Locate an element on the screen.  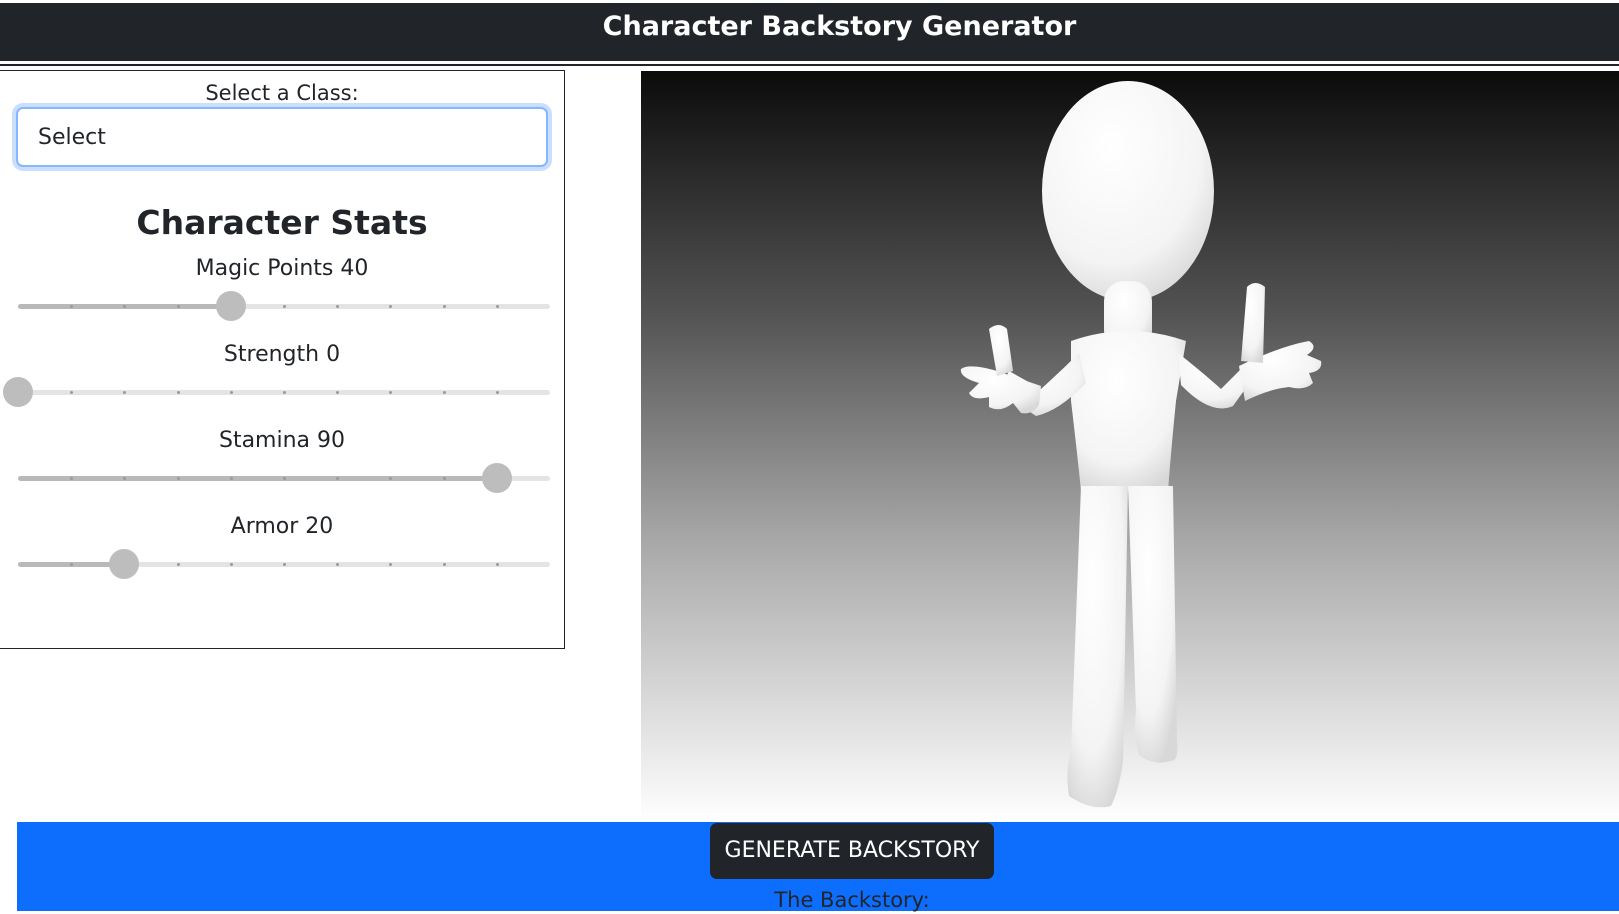
class-select-label: Select a Class: is located at coordinates (282, 93).